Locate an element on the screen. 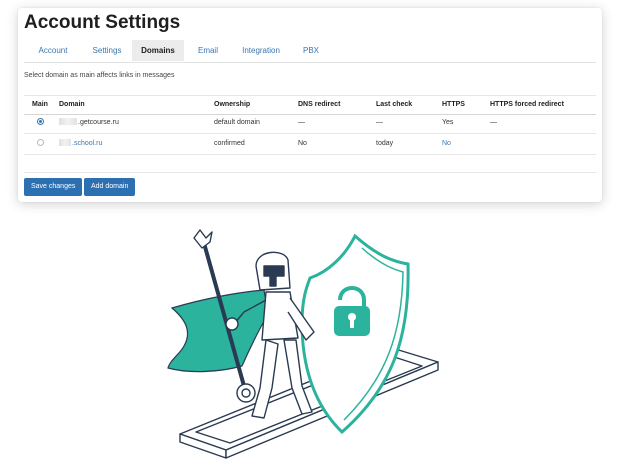 This screenshot has height=469, width=618. dns-redirect-cell: — is located at coordinates (301, 122).